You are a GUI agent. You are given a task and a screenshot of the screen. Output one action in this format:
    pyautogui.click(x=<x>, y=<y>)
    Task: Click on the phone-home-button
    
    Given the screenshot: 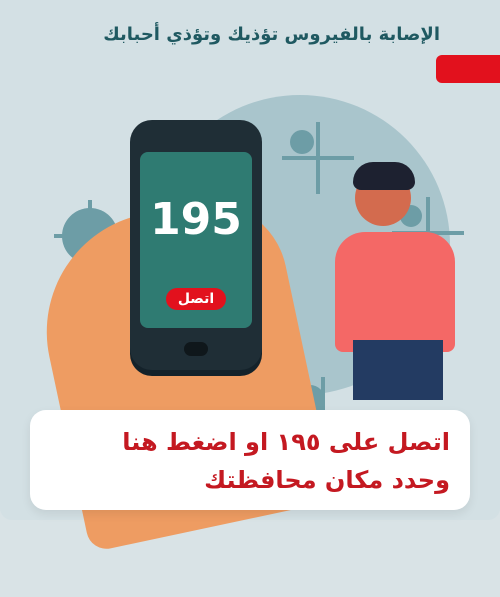 What is the action you would take?
    pyautogui.click(x=196, y=349)
    